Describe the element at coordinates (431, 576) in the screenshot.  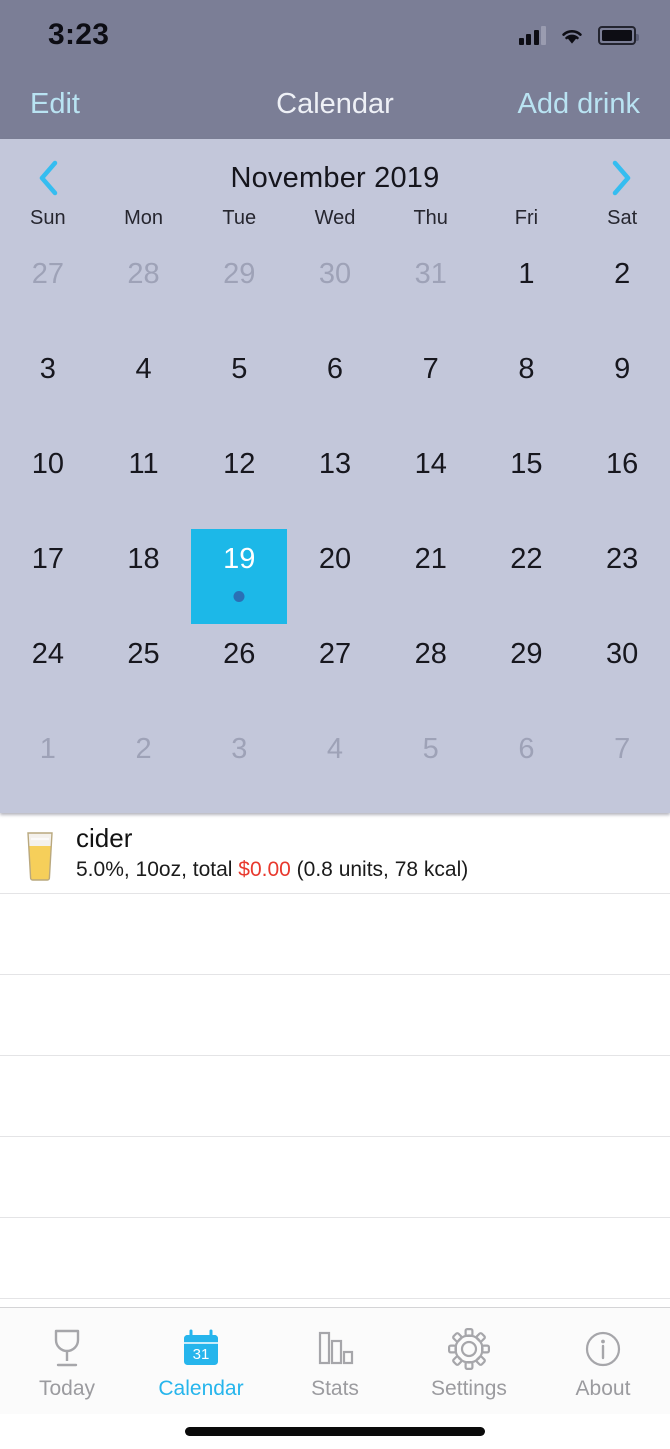
I see `calendar-day: 21` at that location.